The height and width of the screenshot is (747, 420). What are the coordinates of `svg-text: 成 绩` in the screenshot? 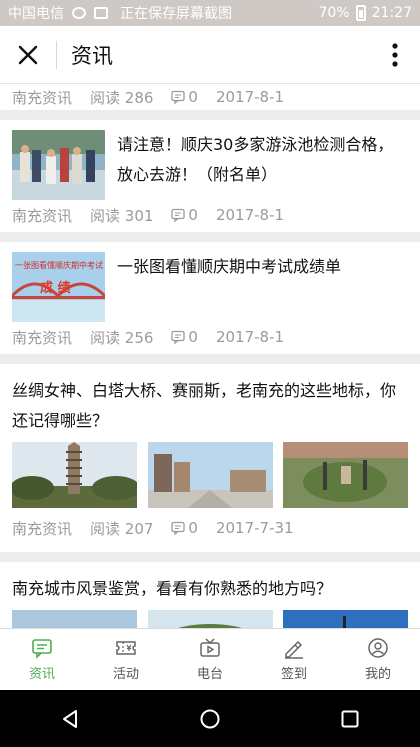 It's located at (55, 288).